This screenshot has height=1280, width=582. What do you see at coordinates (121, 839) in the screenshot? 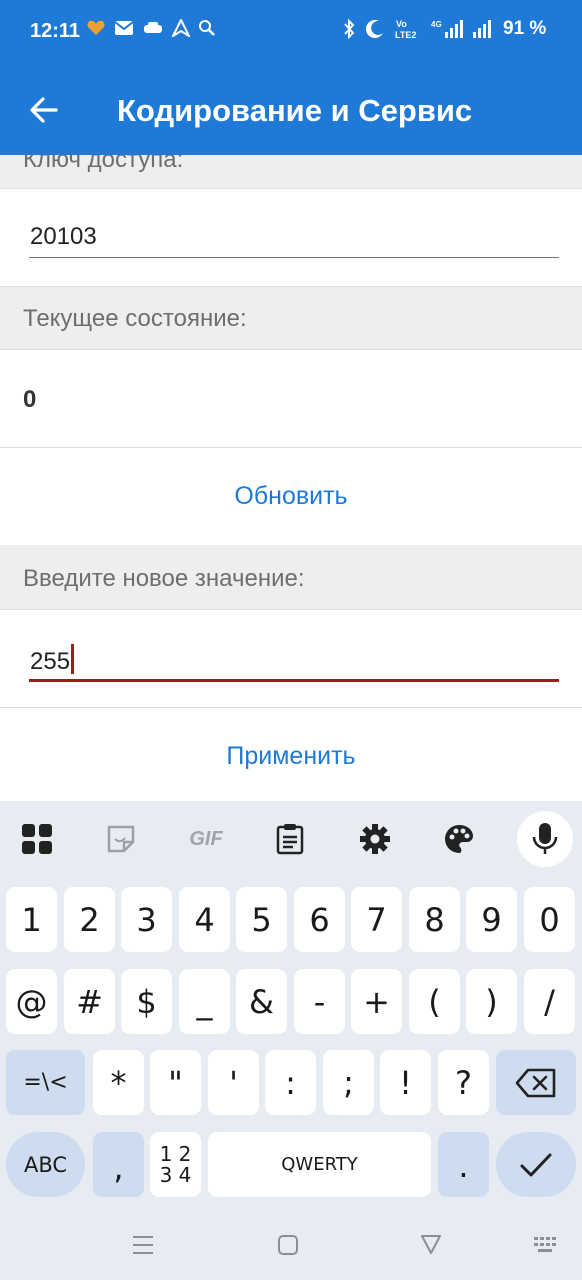
I see `sticker-icon` at bounding box center [121, 839].